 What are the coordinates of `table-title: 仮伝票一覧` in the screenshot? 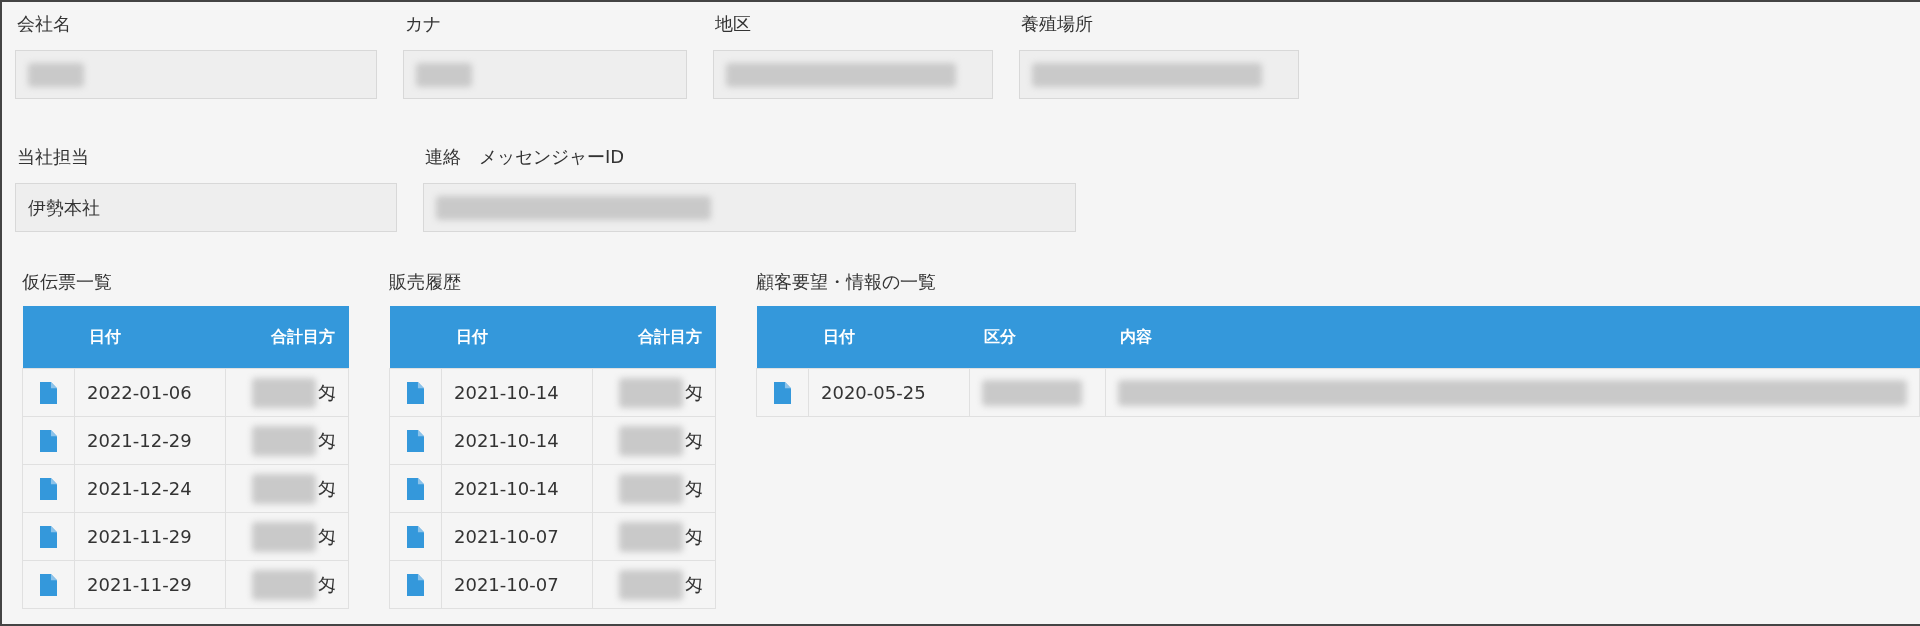 It's located at (67, 282).